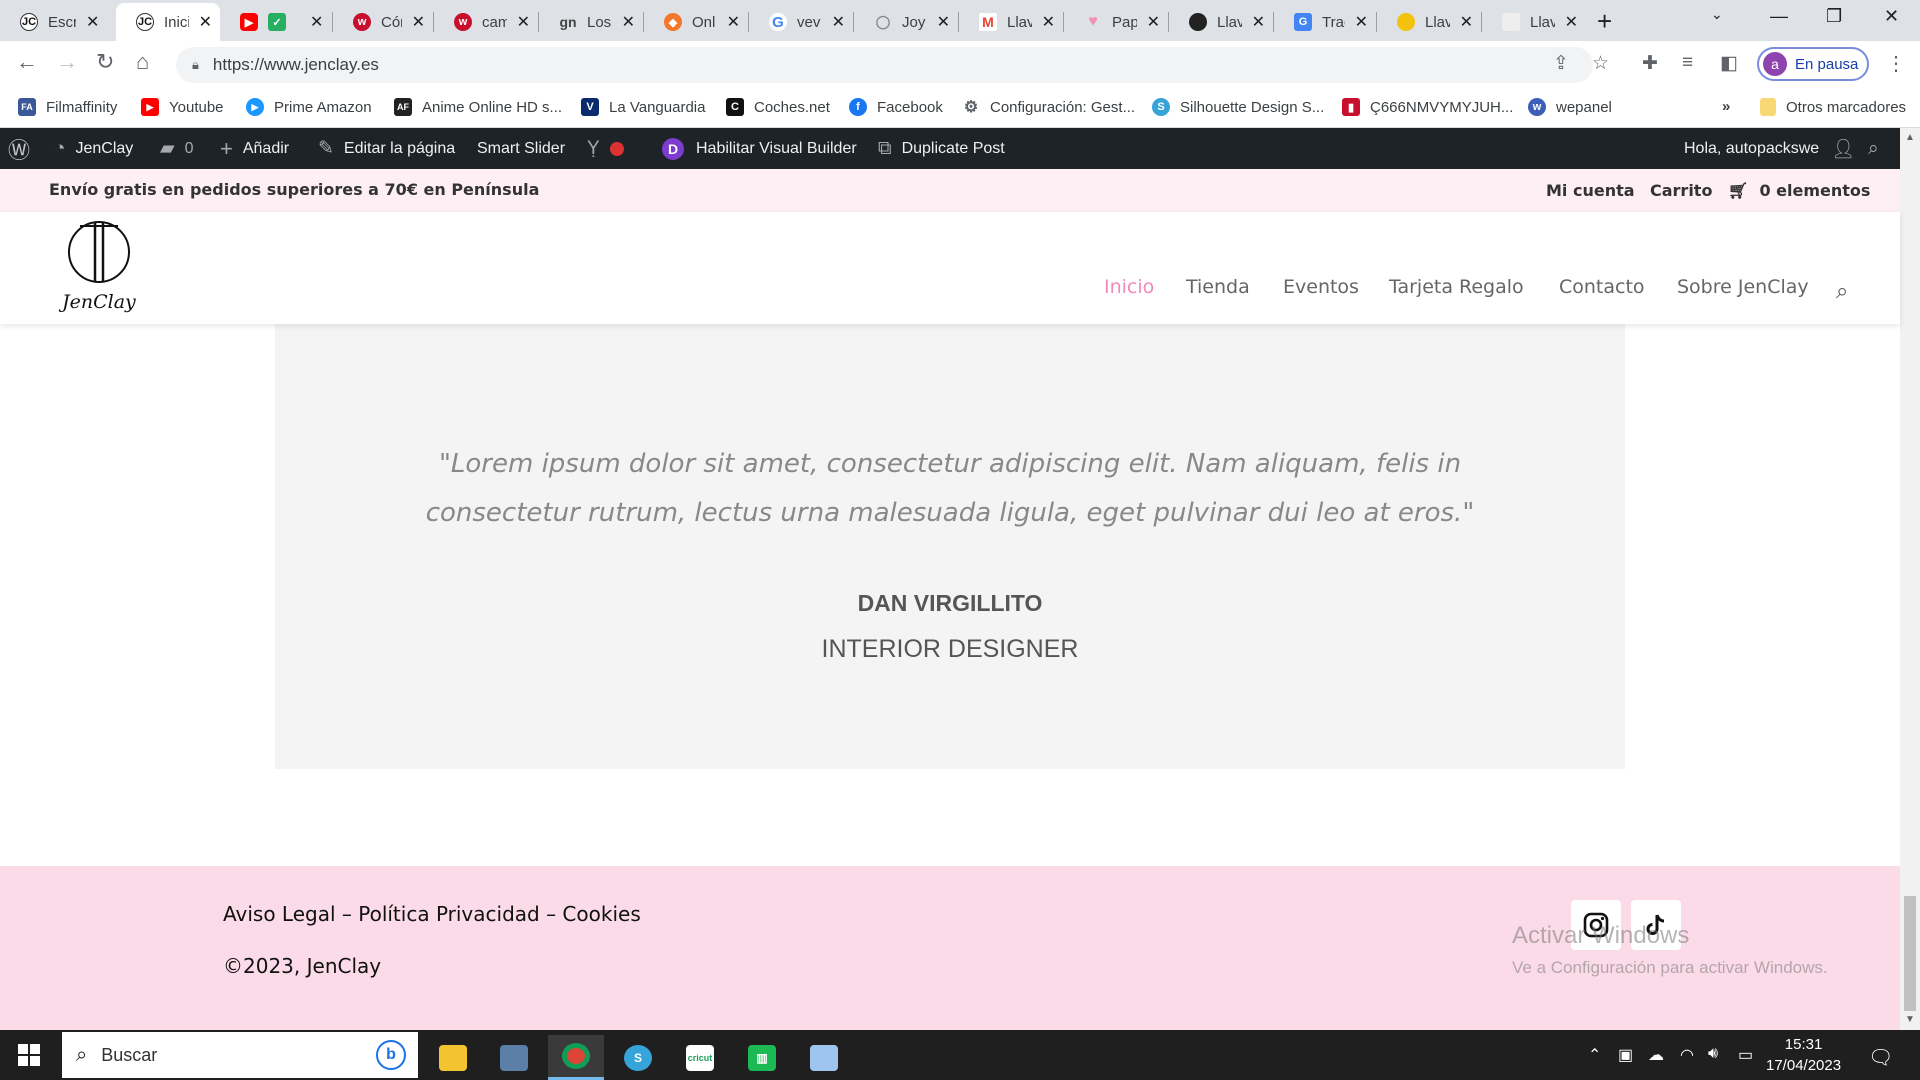 The height and width of the screenshot is (1080, 1920). I want to click on browser-tab: ▶ ✓ ✕, so click(276, 22).